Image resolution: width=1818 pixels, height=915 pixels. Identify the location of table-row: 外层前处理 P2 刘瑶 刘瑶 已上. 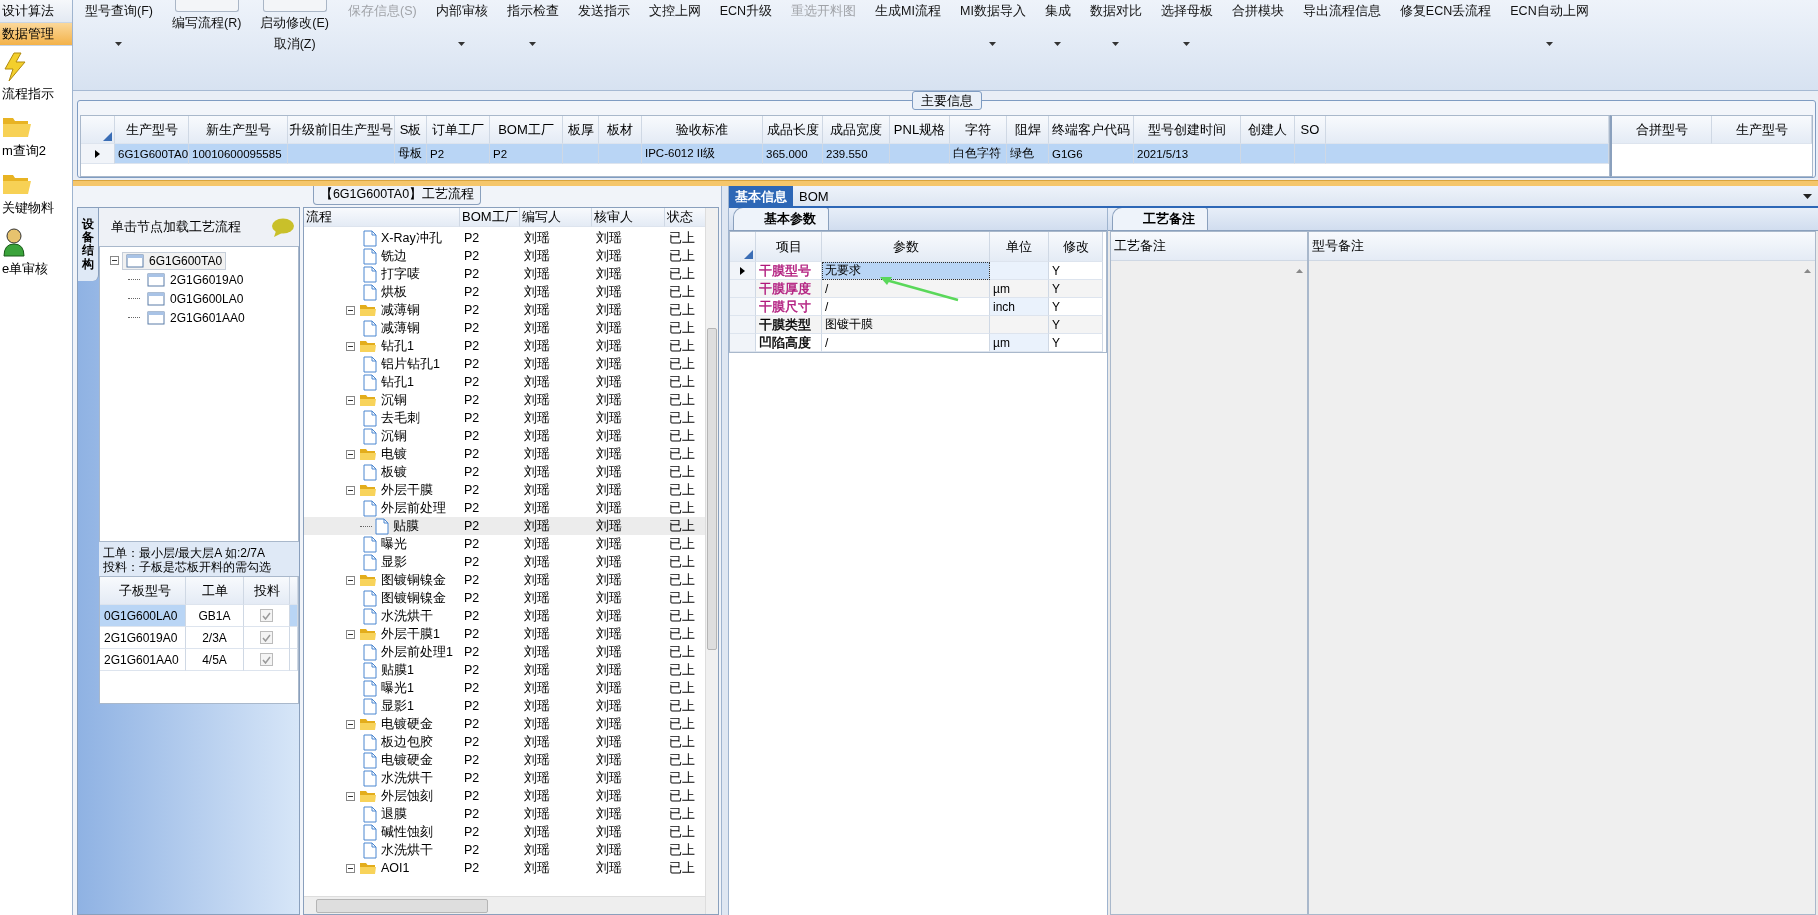
(504, 508).